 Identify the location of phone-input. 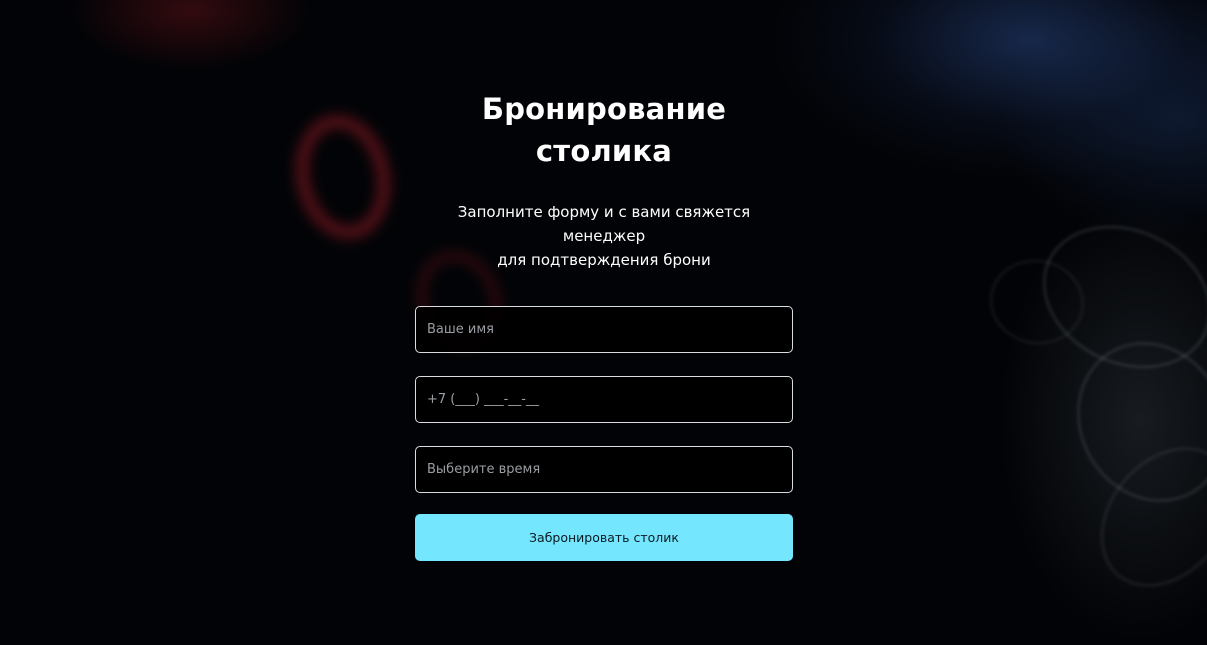
(604, 399).